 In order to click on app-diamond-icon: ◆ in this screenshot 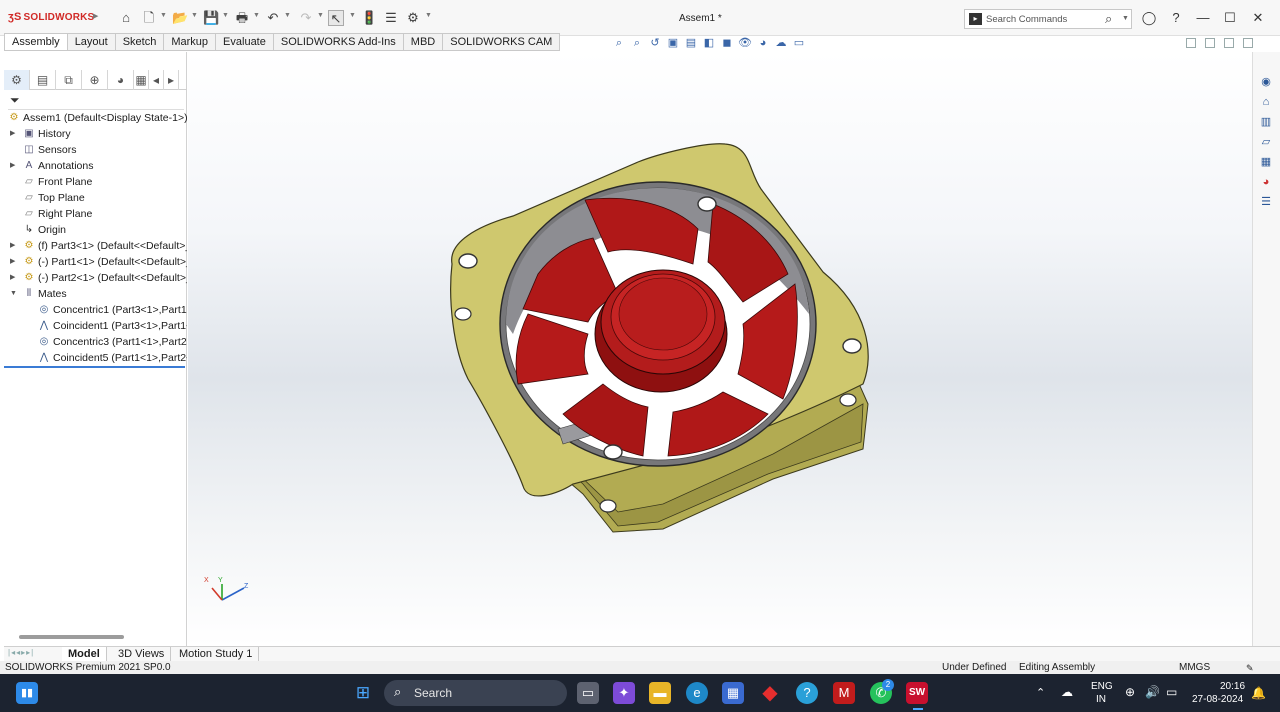, I will do `click(770, 693)`.